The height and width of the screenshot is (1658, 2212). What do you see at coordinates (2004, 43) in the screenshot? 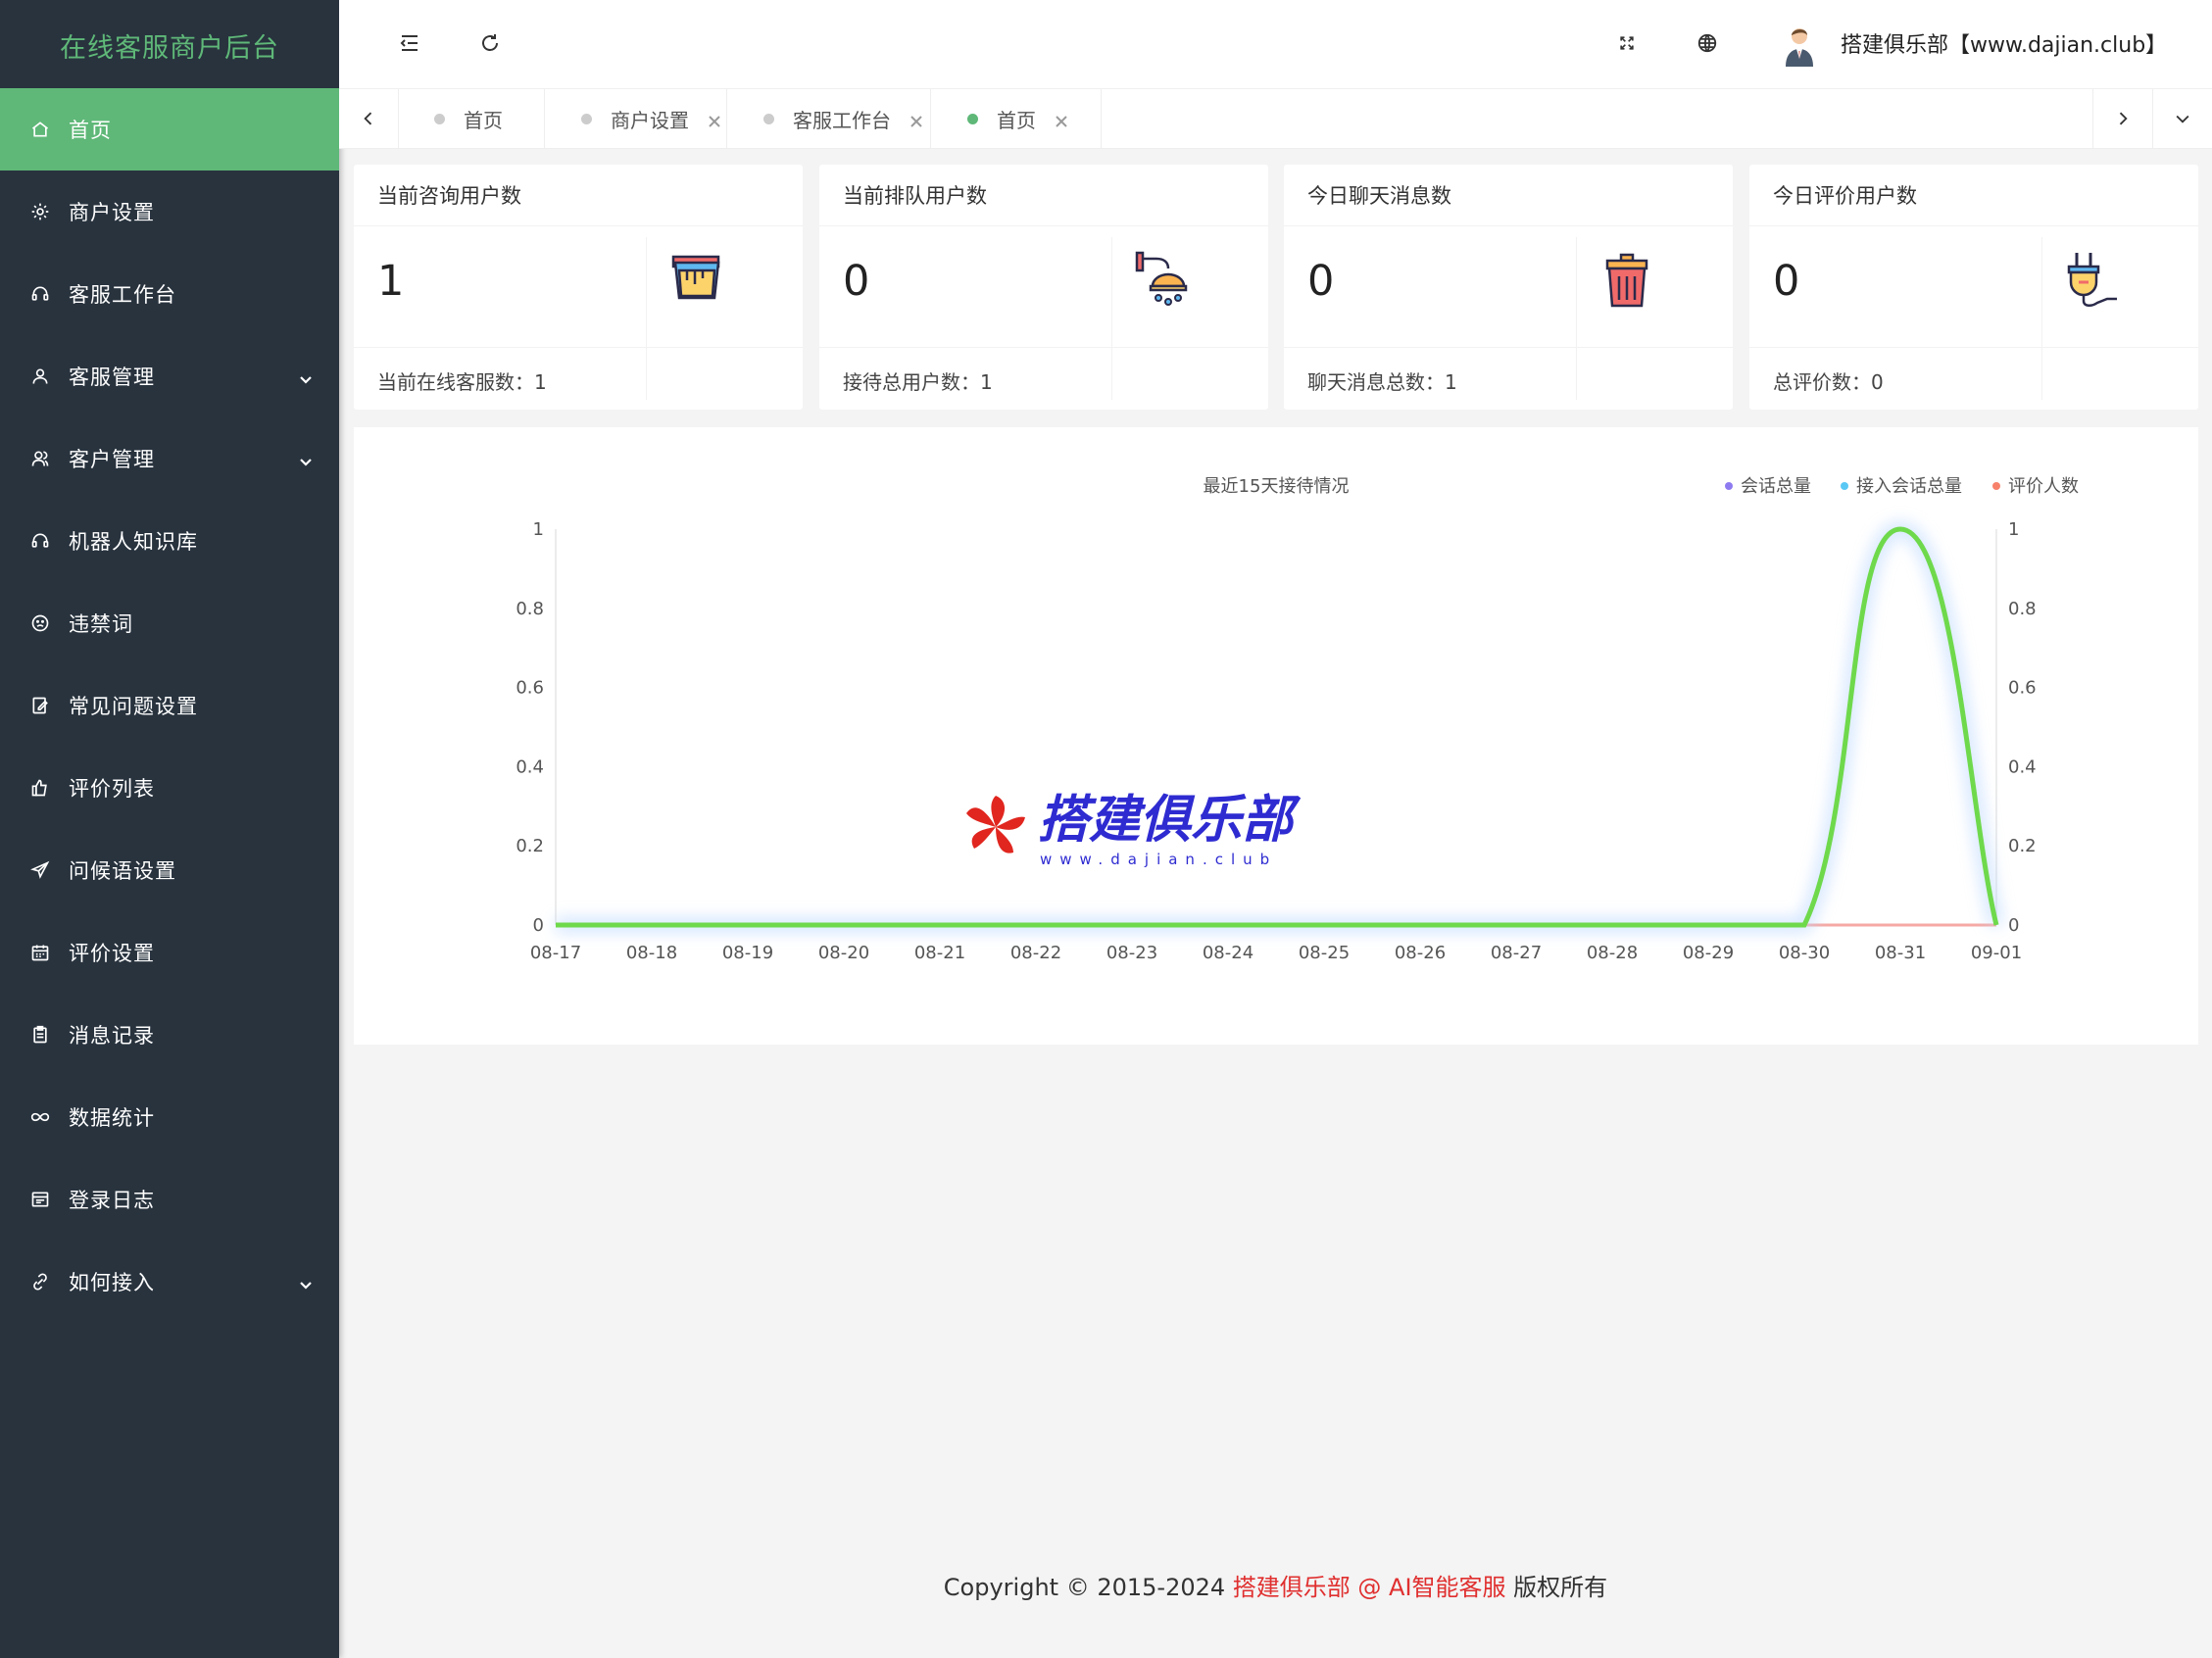
I see `user-name: 搭建俱乐部【www.dajian.club】` at bounding box center [2004, 43].